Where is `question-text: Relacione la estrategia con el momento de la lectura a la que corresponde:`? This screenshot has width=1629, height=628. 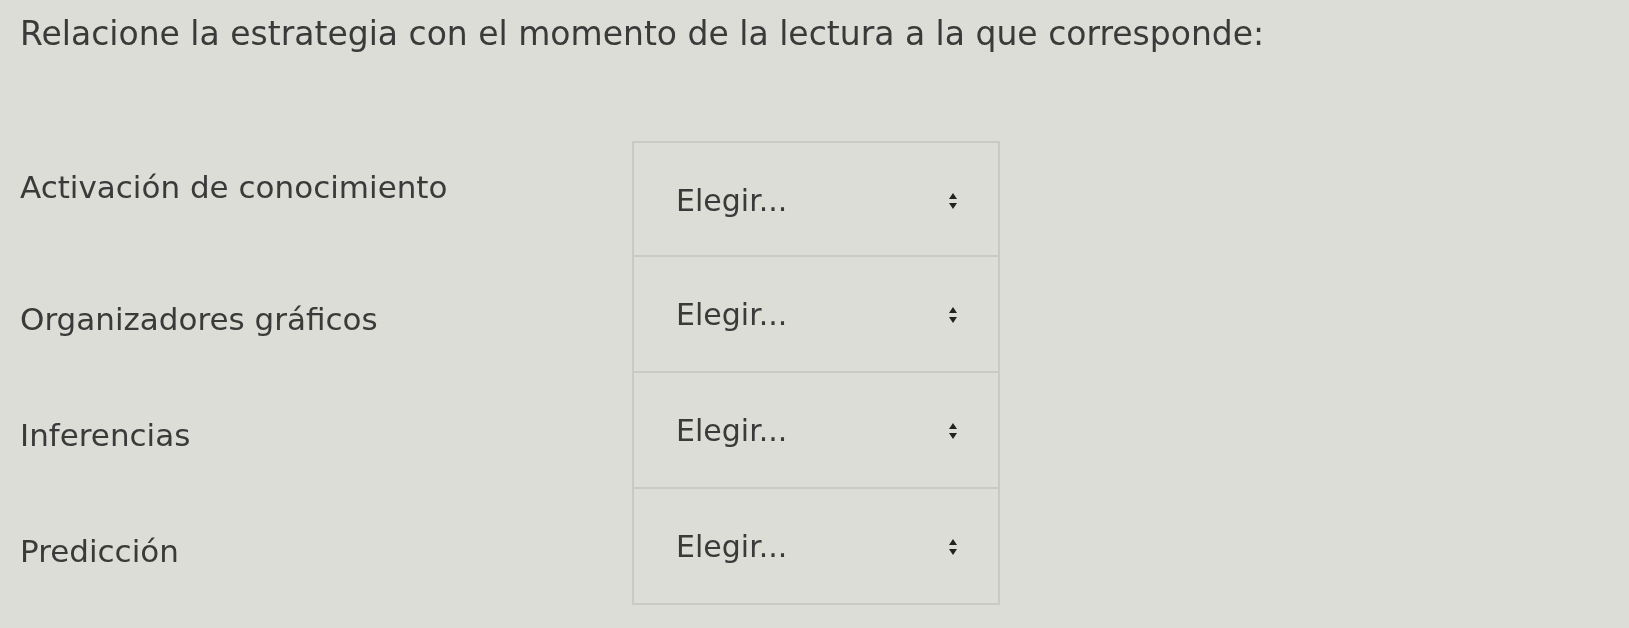 question-text: Relacione la estrategia con el momento de la lectura a la que corresponde: is located at coordinates (643, 33).